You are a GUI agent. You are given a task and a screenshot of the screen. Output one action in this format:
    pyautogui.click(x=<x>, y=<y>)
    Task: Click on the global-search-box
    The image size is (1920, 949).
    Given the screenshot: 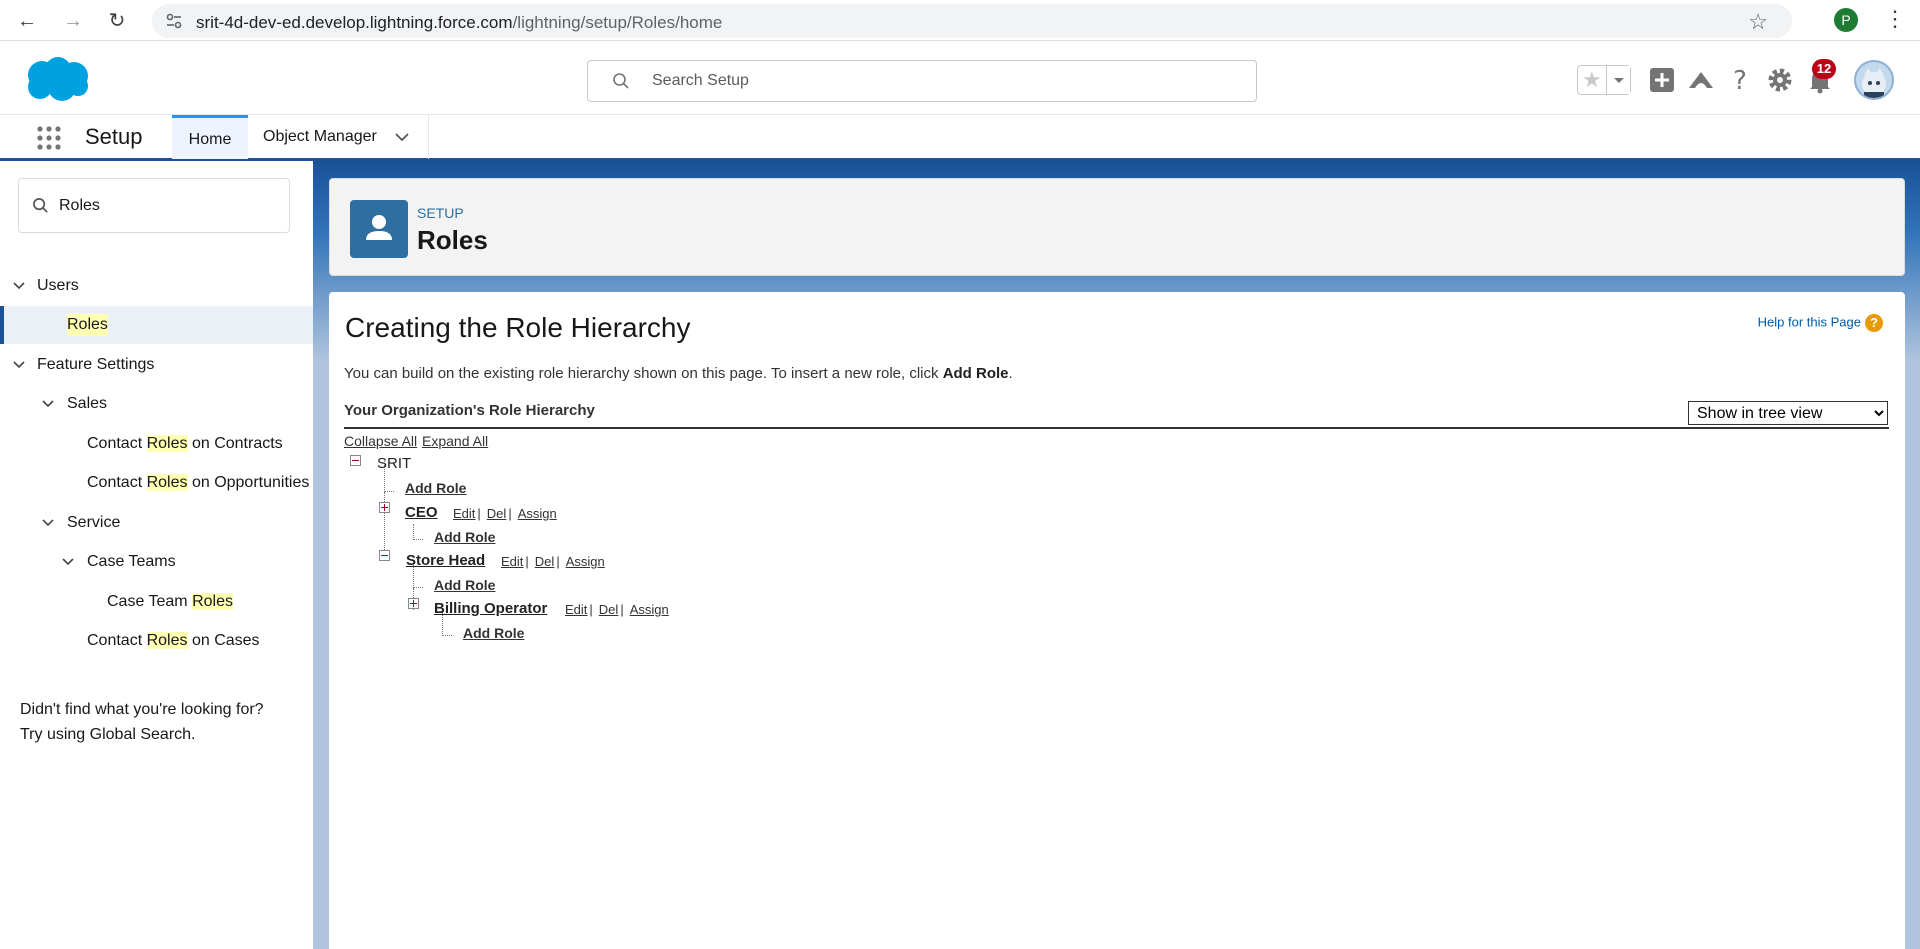 What is the action you would take?
    pyautogui.click(x=922, y=81)
    